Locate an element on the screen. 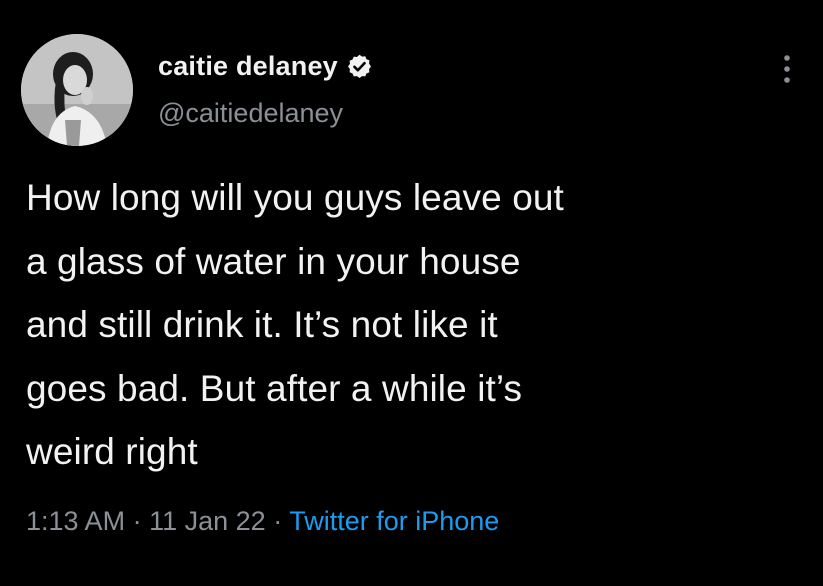 This screenshot has height=586, width=823. tweet-text-line: How long will you guys leave out is located at coordinates (295, 197).